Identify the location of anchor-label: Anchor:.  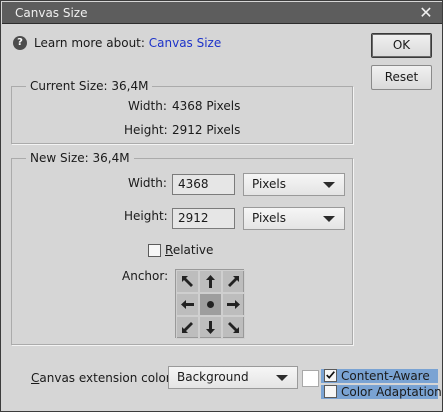
(145, 276).